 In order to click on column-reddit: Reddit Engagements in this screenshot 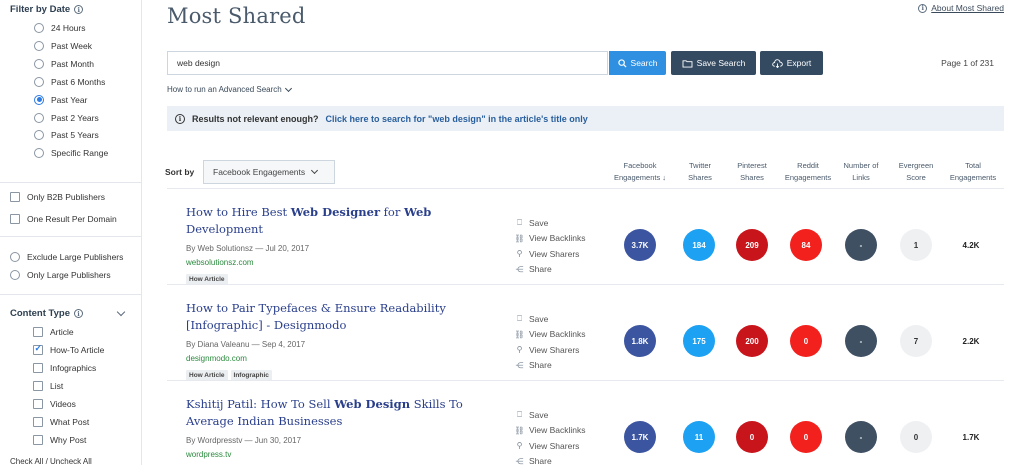, I will do `click(808, 172)`.